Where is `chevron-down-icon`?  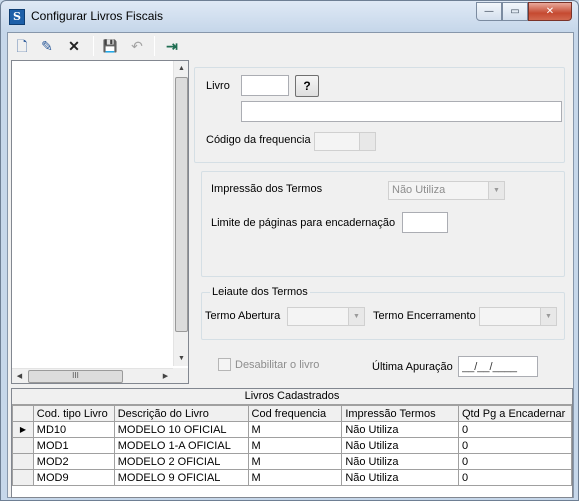
chevron-down-icon is located at coordinates (367, 141).